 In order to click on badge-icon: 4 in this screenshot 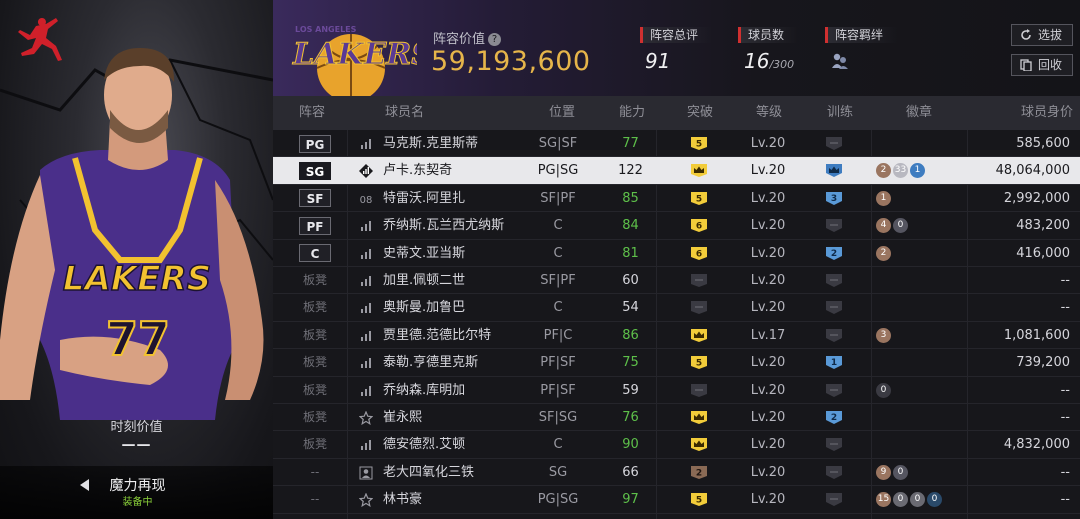, I will do `click(883, 226)`.